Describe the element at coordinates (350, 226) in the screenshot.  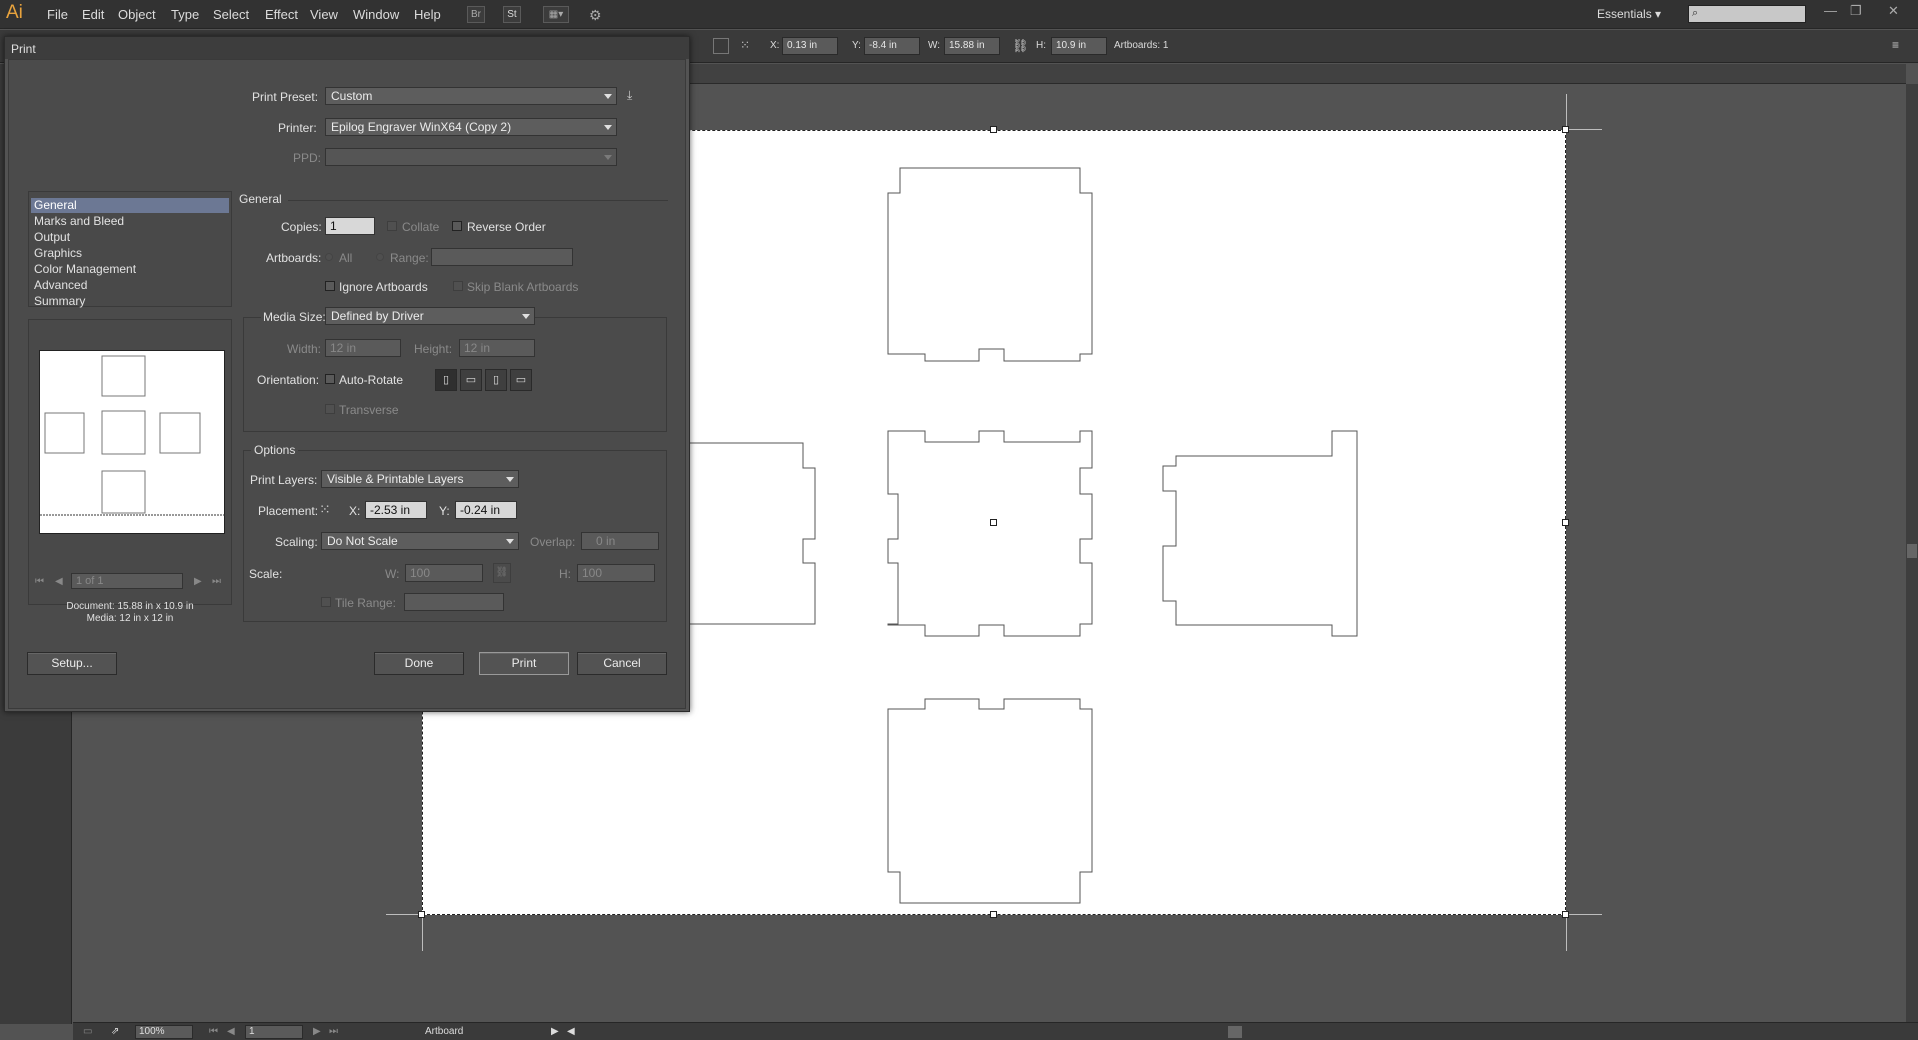
I see `copies-field: 1` at that location.